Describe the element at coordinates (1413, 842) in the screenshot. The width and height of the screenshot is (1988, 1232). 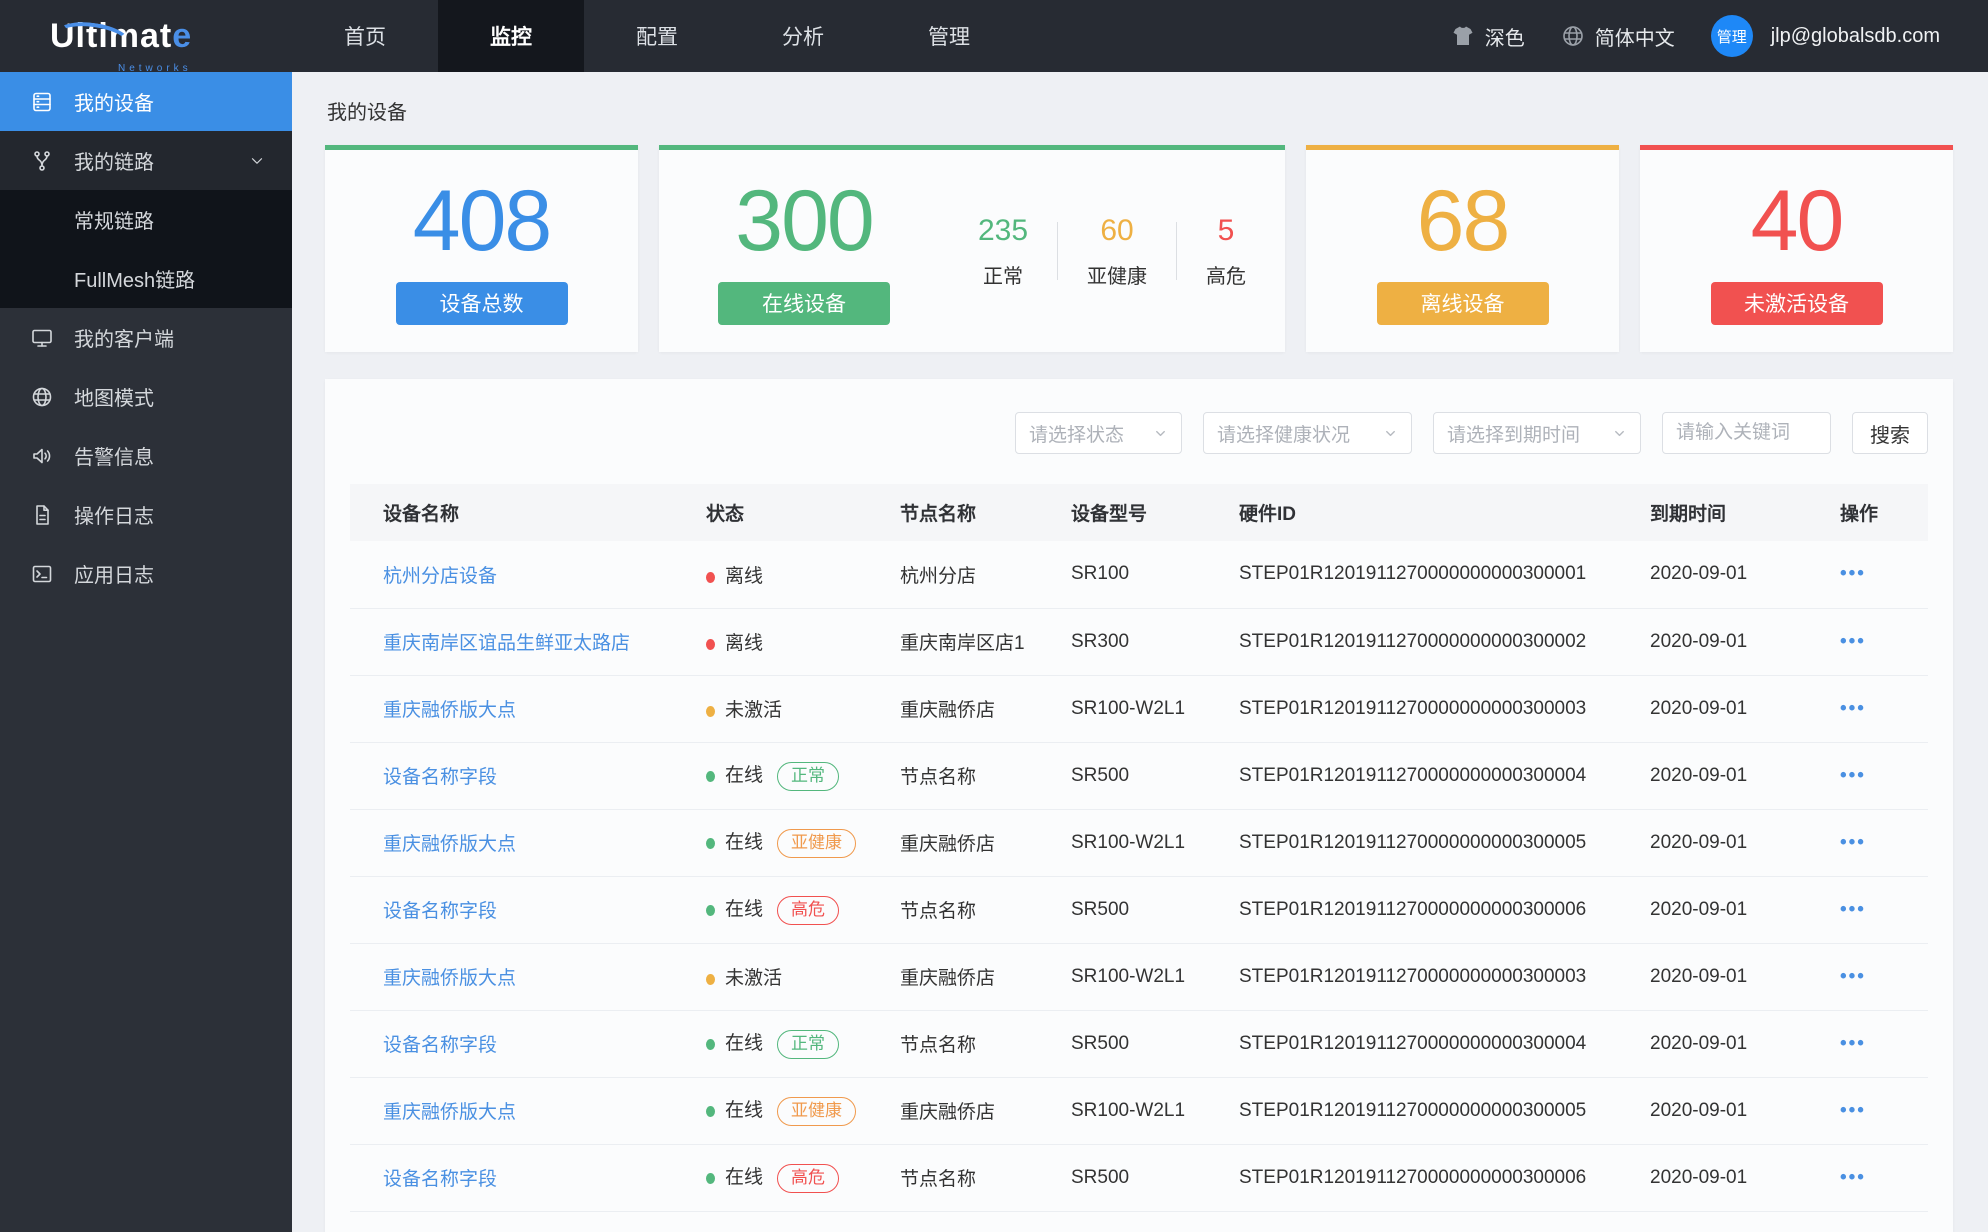
I see `hardware-id: STEP01R1201911270000000000300005` at that location.